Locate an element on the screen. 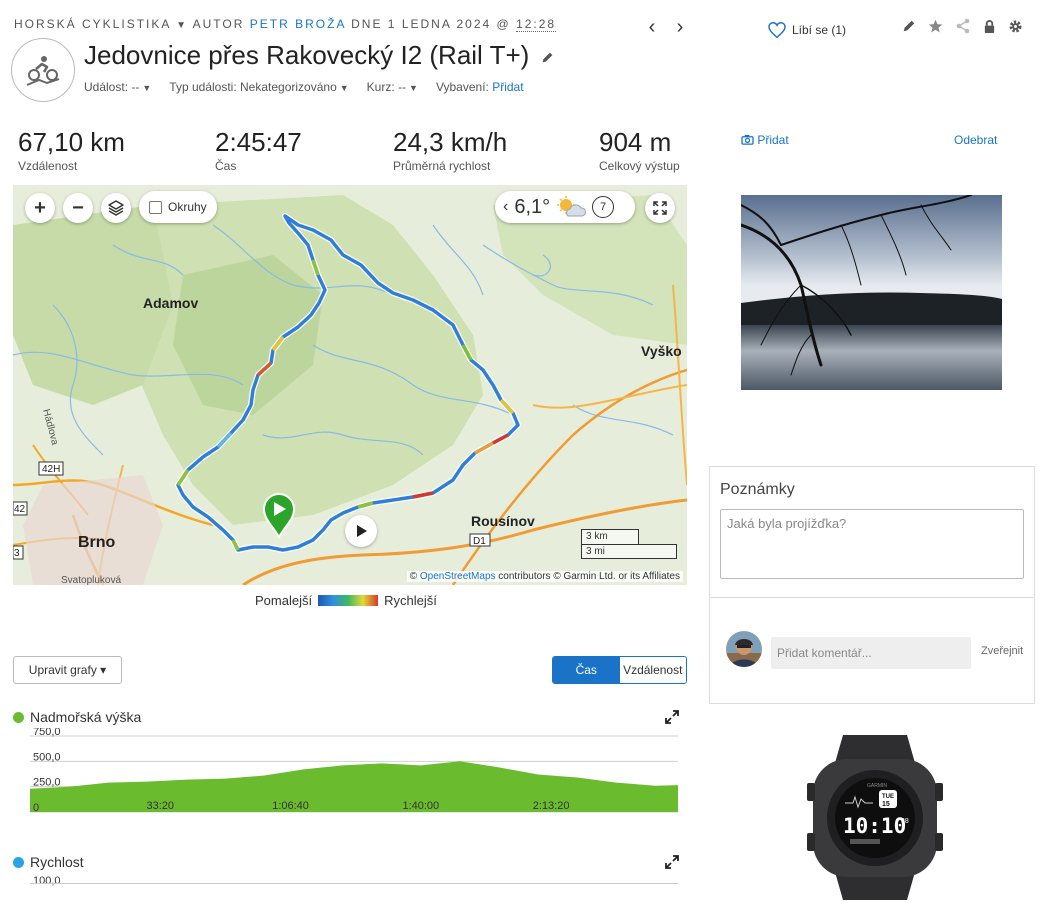  comment-panel: Přidat komentář... Zveřejnit is located at coordinates (872, 651).